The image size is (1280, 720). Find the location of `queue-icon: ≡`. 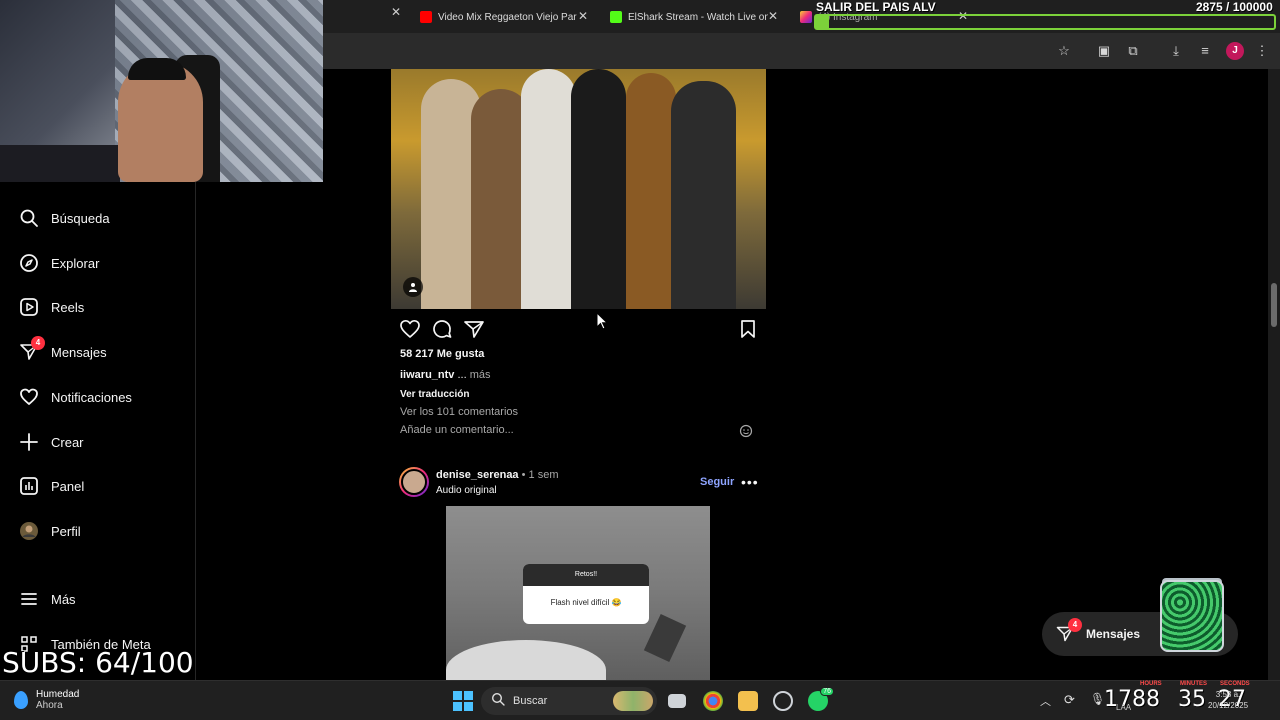

queue-icon: ≡ is located at coordinates (1205, 51).